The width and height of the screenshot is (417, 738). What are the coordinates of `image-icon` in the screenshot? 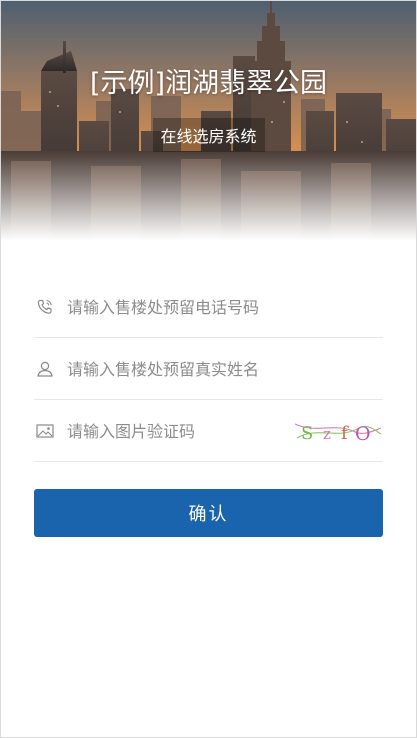 It's located at (45, 431).